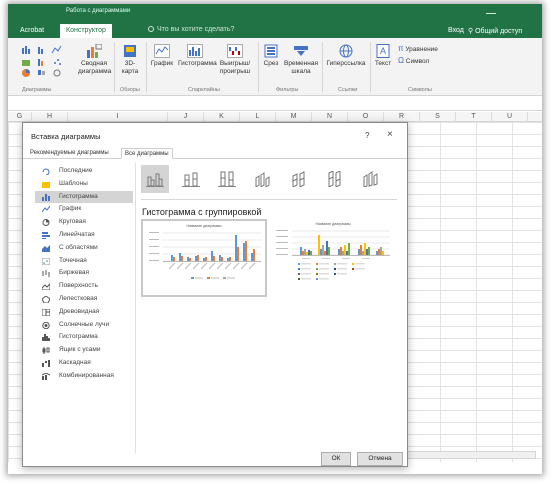  I want to click on equation-label: Уравнение, so click(421, 49).